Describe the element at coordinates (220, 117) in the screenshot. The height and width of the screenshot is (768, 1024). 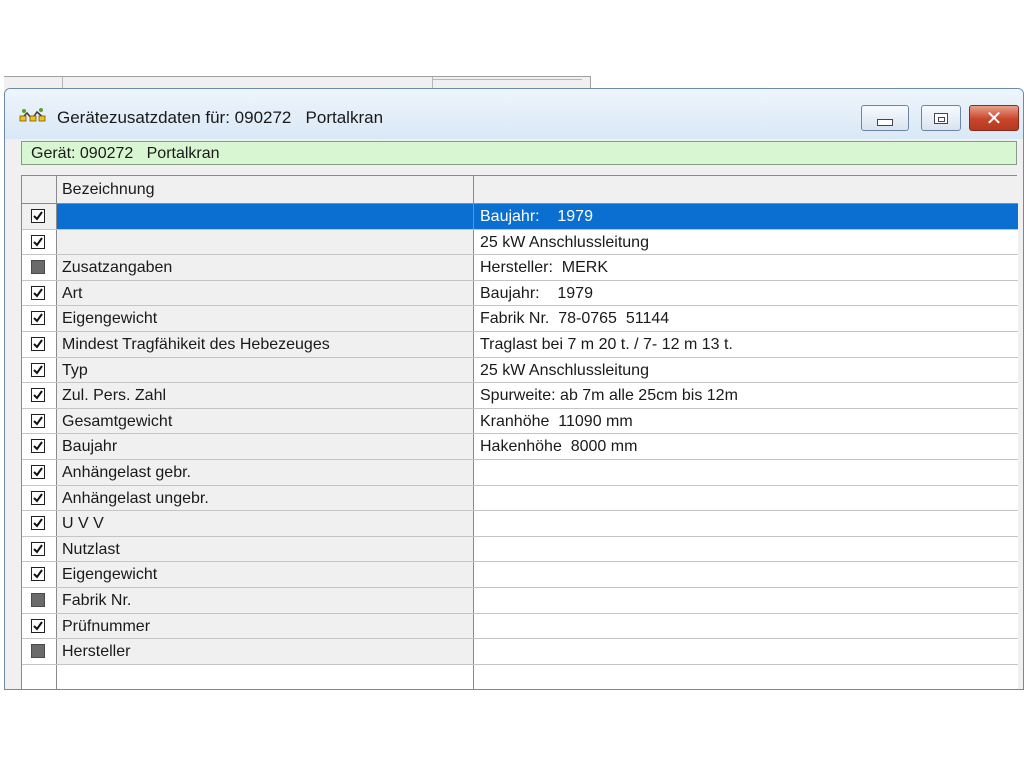
I see `window-title: Gerätezusatzdaten für: 090272 Portalkran` at that location.